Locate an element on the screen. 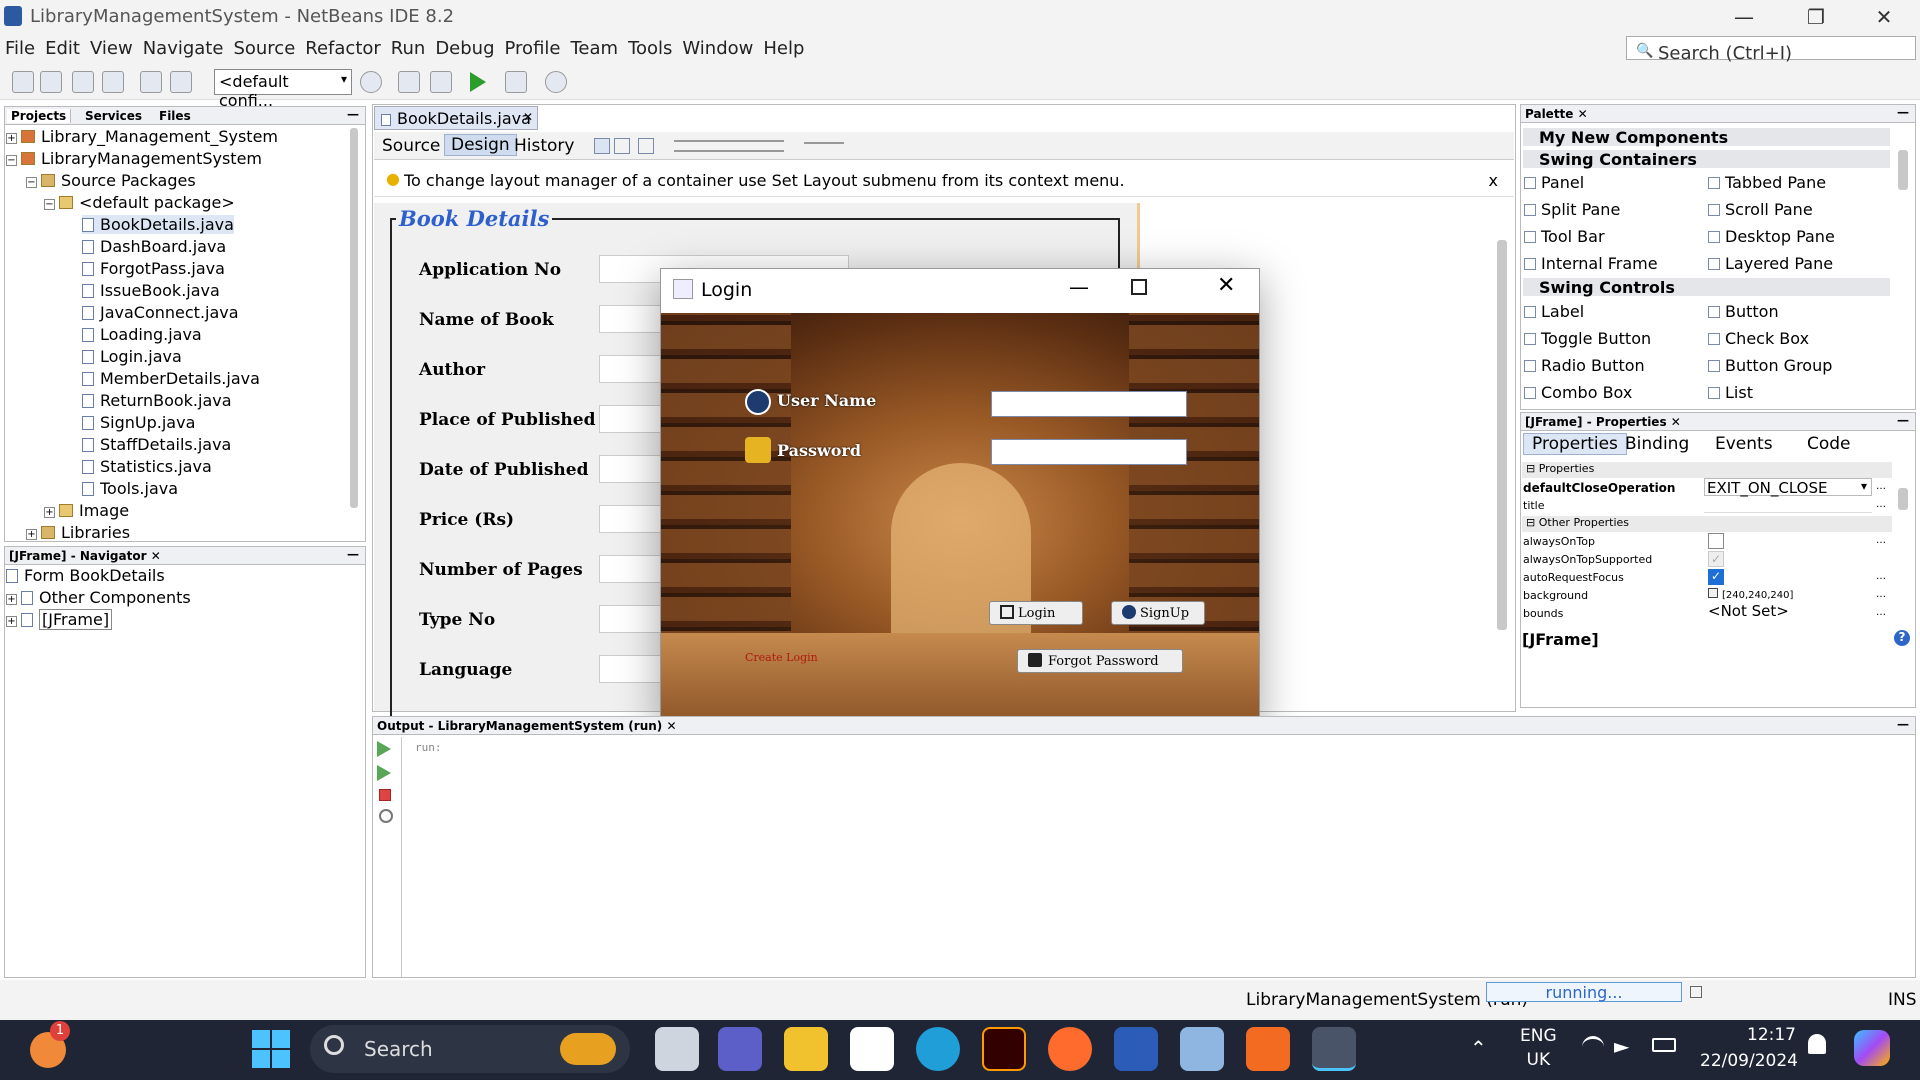  palette-list: List is located at coordinates (1730, 392).